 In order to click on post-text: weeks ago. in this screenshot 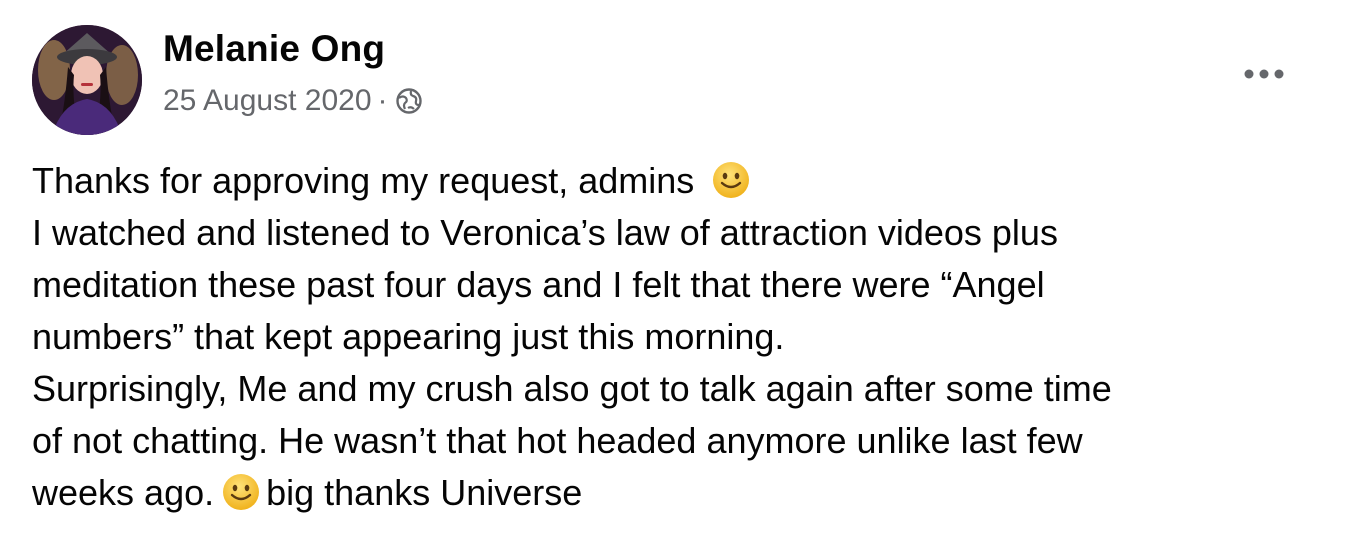, I will do `click(123, 492)`.